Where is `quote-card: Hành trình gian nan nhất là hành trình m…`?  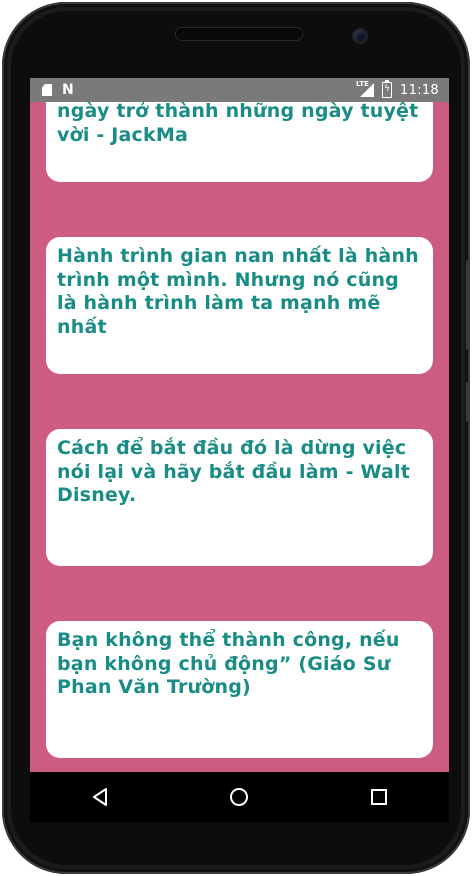
quote-card: Hành trình gian nan nhất là hành trình m… is located at coordinates (239, 305).